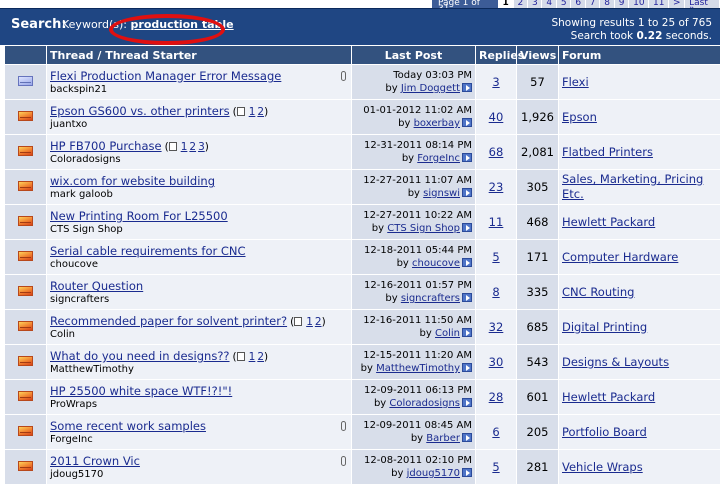  I want to click on col-replies-header: Replies, so click(499, 55).